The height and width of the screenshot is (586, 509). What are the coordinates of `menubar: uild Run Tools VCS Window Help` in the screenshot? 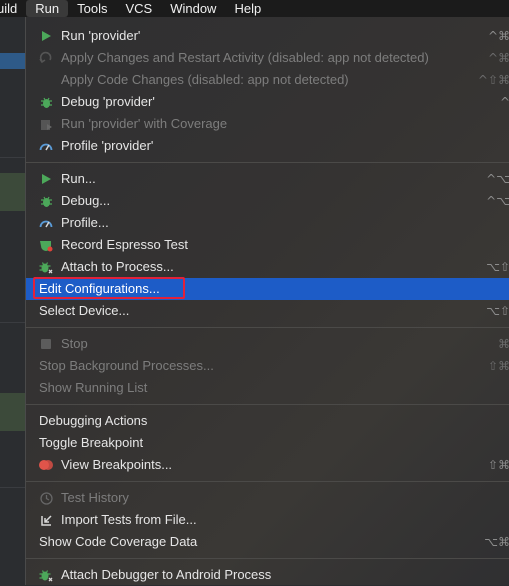 It's located at (254, 8).